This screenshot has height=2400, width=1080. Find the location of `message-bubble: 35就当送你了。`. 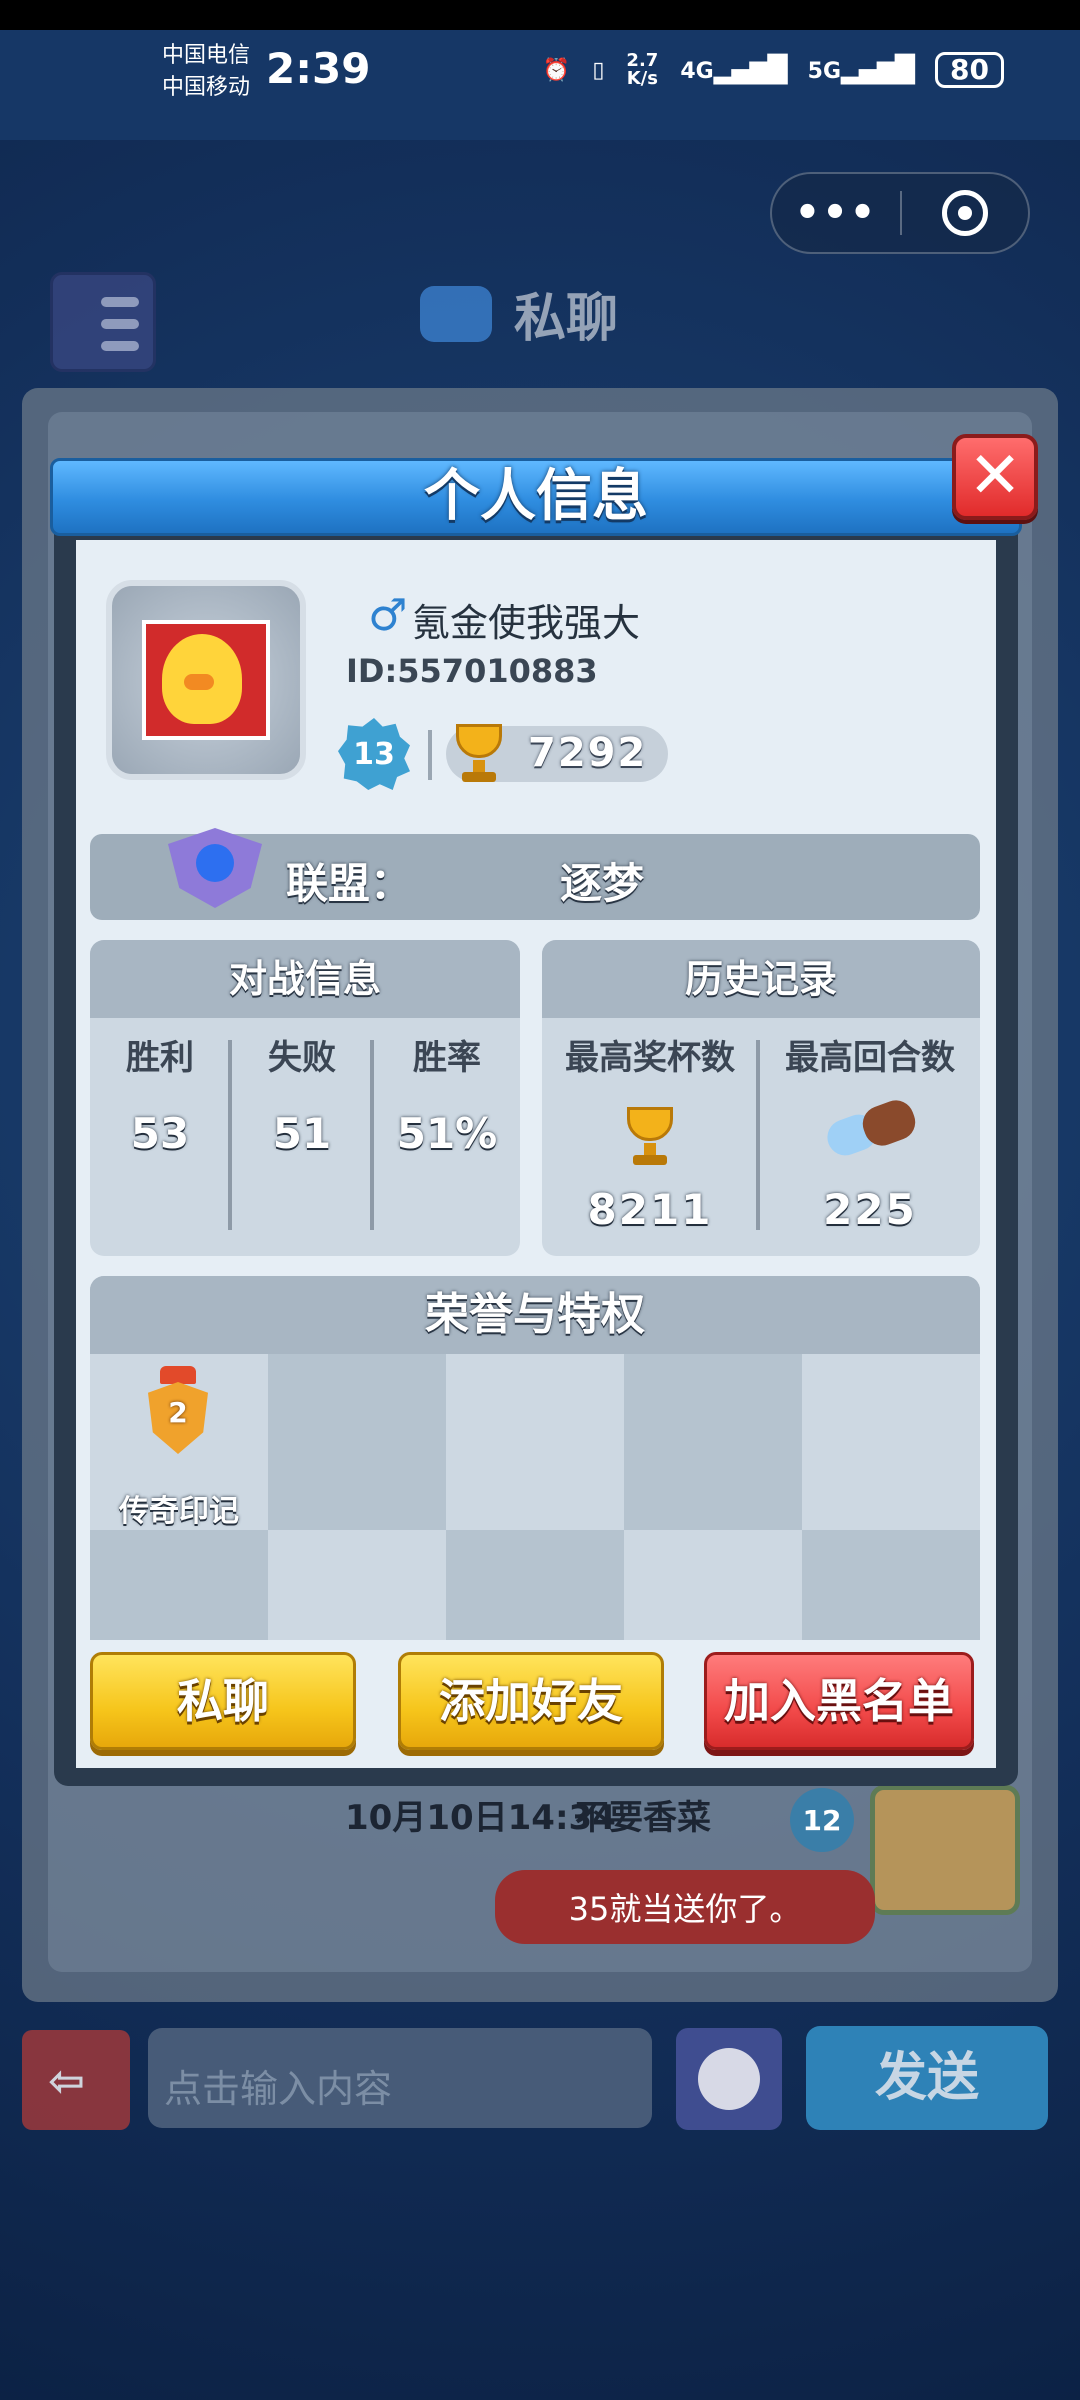

message-bubble: 35就当送你了。 is located at coordinates (685, 1907).